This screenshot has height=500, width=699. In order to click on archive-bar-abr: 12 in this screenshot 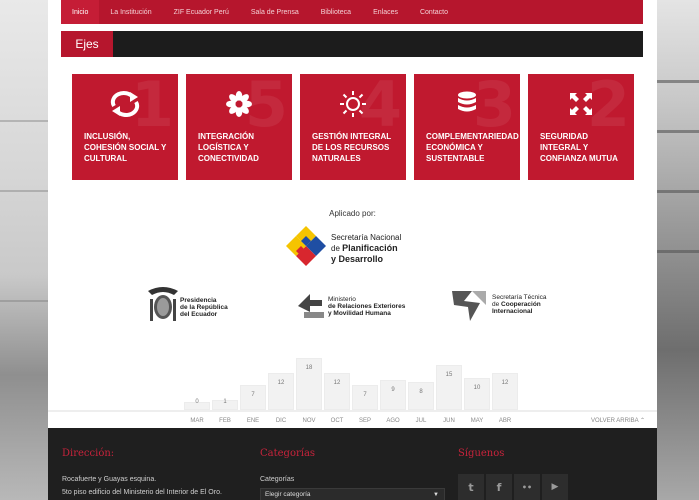, I will do `click(505, 391)`.